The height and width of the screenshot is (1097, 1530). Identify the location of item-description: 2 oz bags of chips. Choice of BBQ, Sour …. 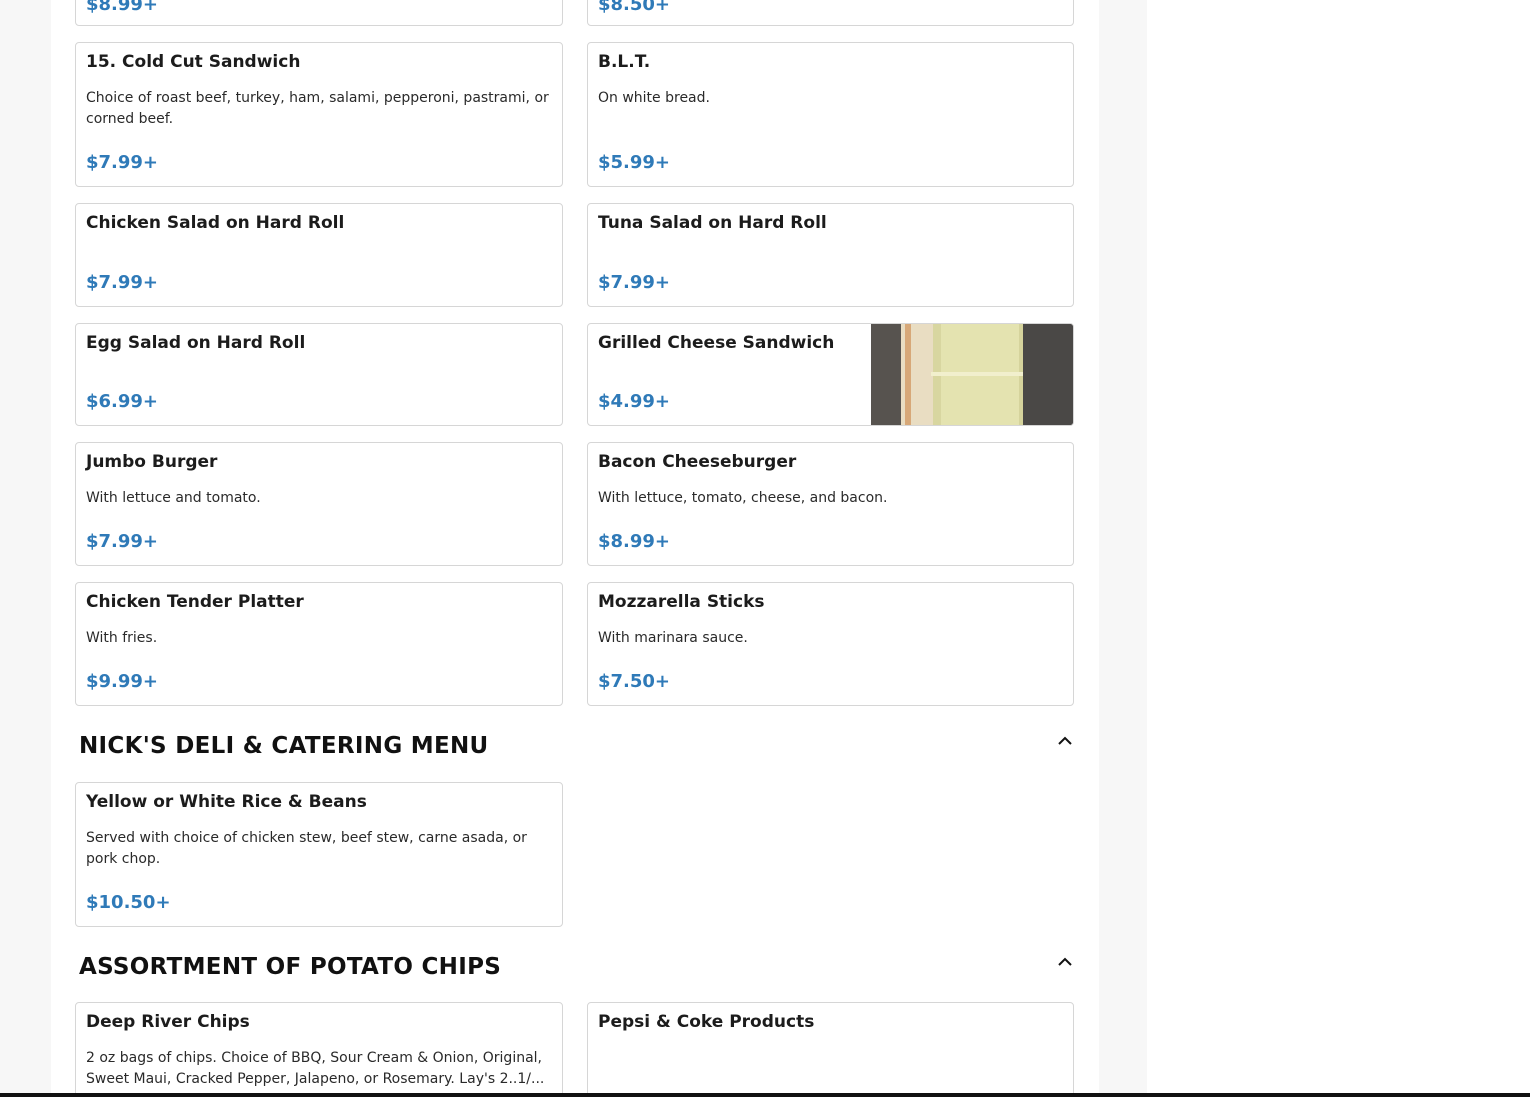
(315, 1068).